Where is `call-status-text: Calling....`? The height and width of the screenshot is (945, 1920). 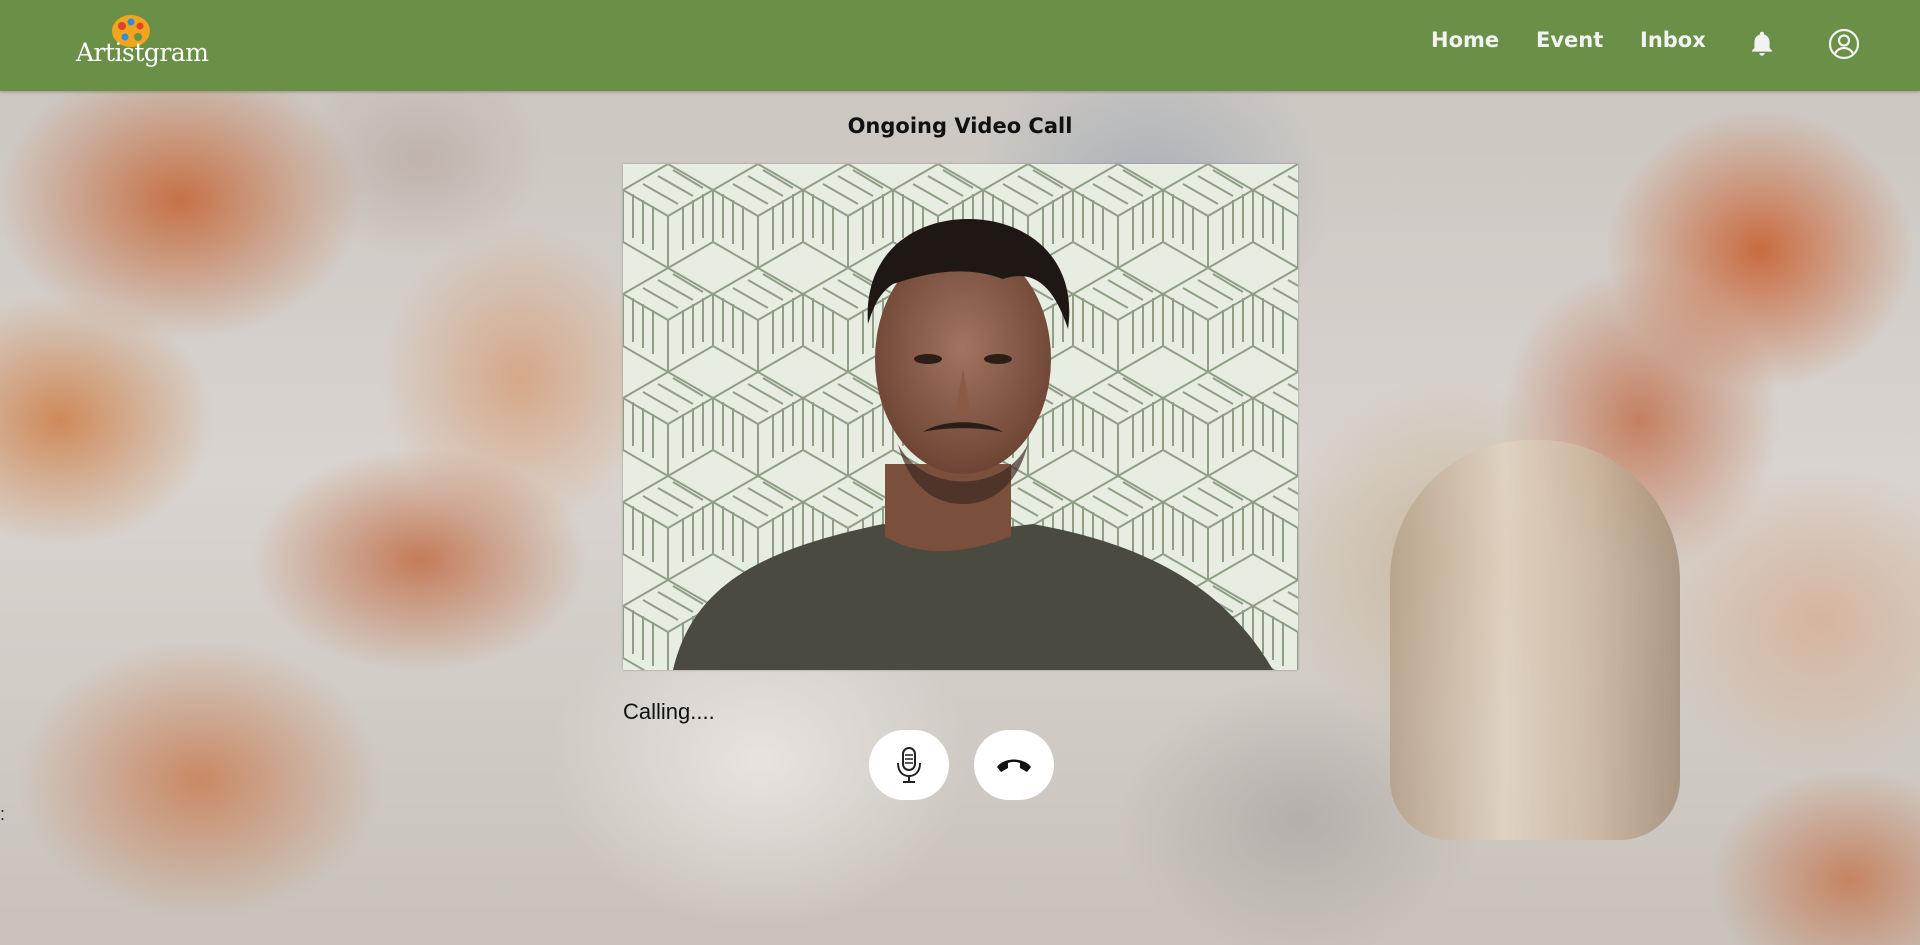
call-status-text: Calling.... is located at coordinates (669, 711).